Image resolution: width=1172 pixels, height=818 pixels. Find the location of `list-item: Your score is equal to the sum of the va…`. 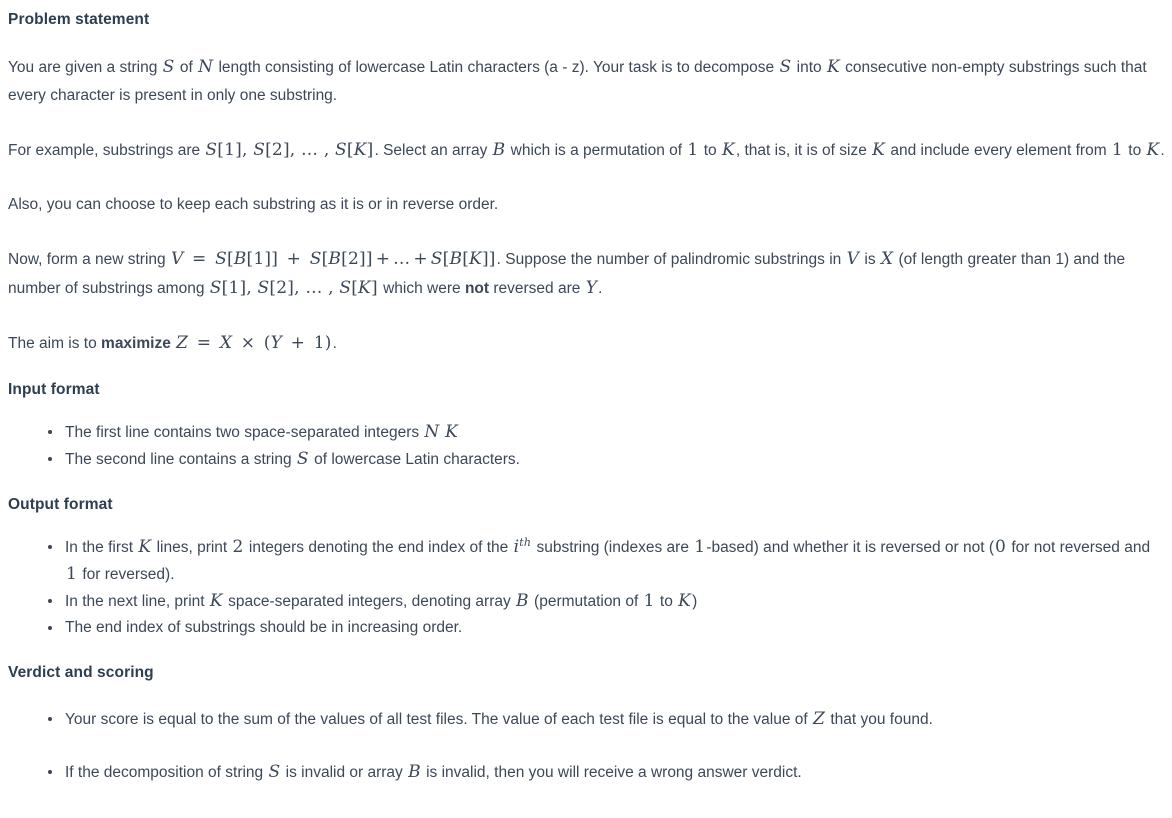

list-item: Your score is equal to the sum of the va… is located at coordinates (606, 719).